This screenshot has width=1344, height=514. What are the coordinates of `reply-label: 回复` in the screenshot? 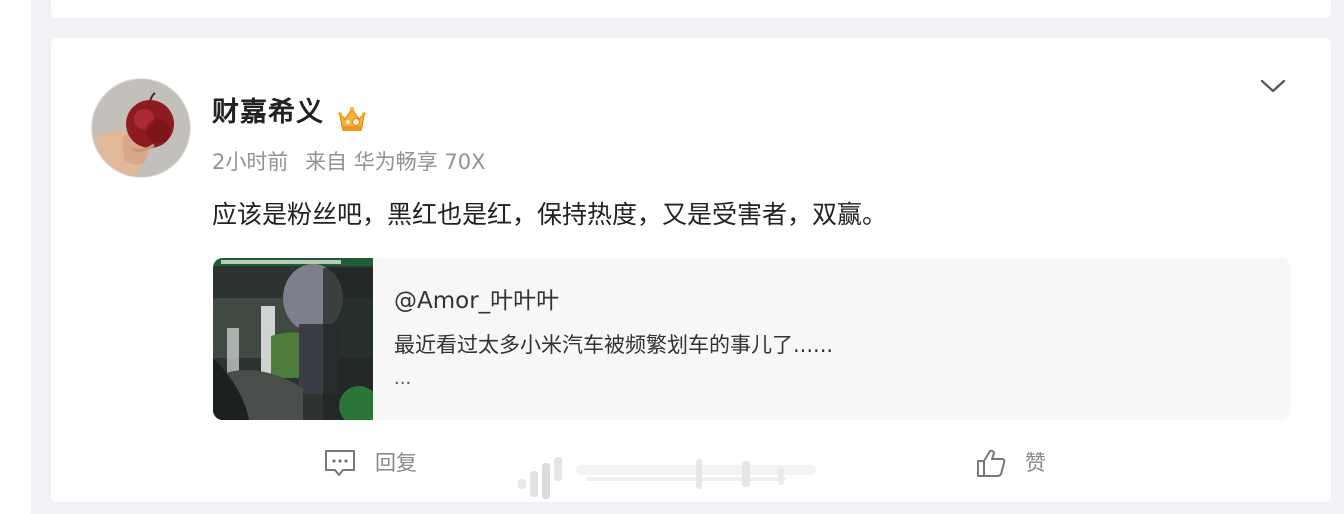 It's located at (396, 463).